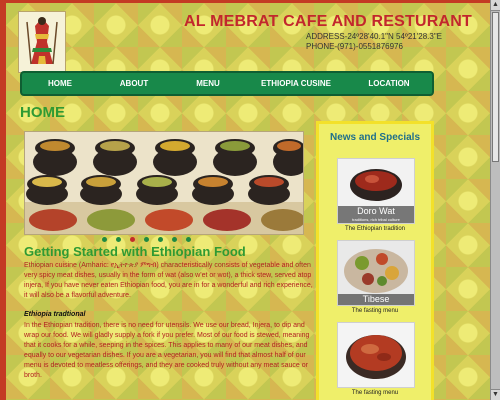  Describe the element at coordinates (495, 5) in the screenshot. I see `scroll-up-icon: ▲` at that location.